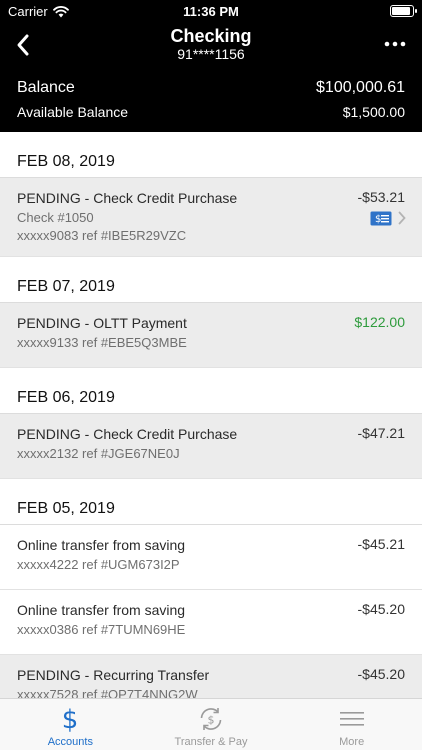 This screenshot has width=422, height=750. Describe the element at coordinates (211, 88) in the screenshot. I see `balance-row: Balance $100,000.61` at that location.